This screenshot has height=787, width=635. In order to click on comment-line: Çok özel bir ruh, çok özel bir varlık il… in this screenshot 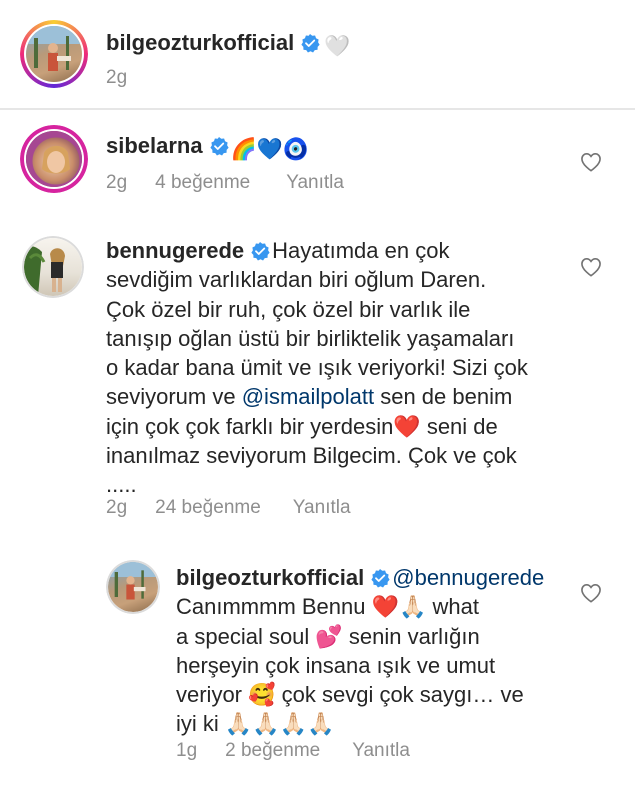, I will do `click(288, 309)`.